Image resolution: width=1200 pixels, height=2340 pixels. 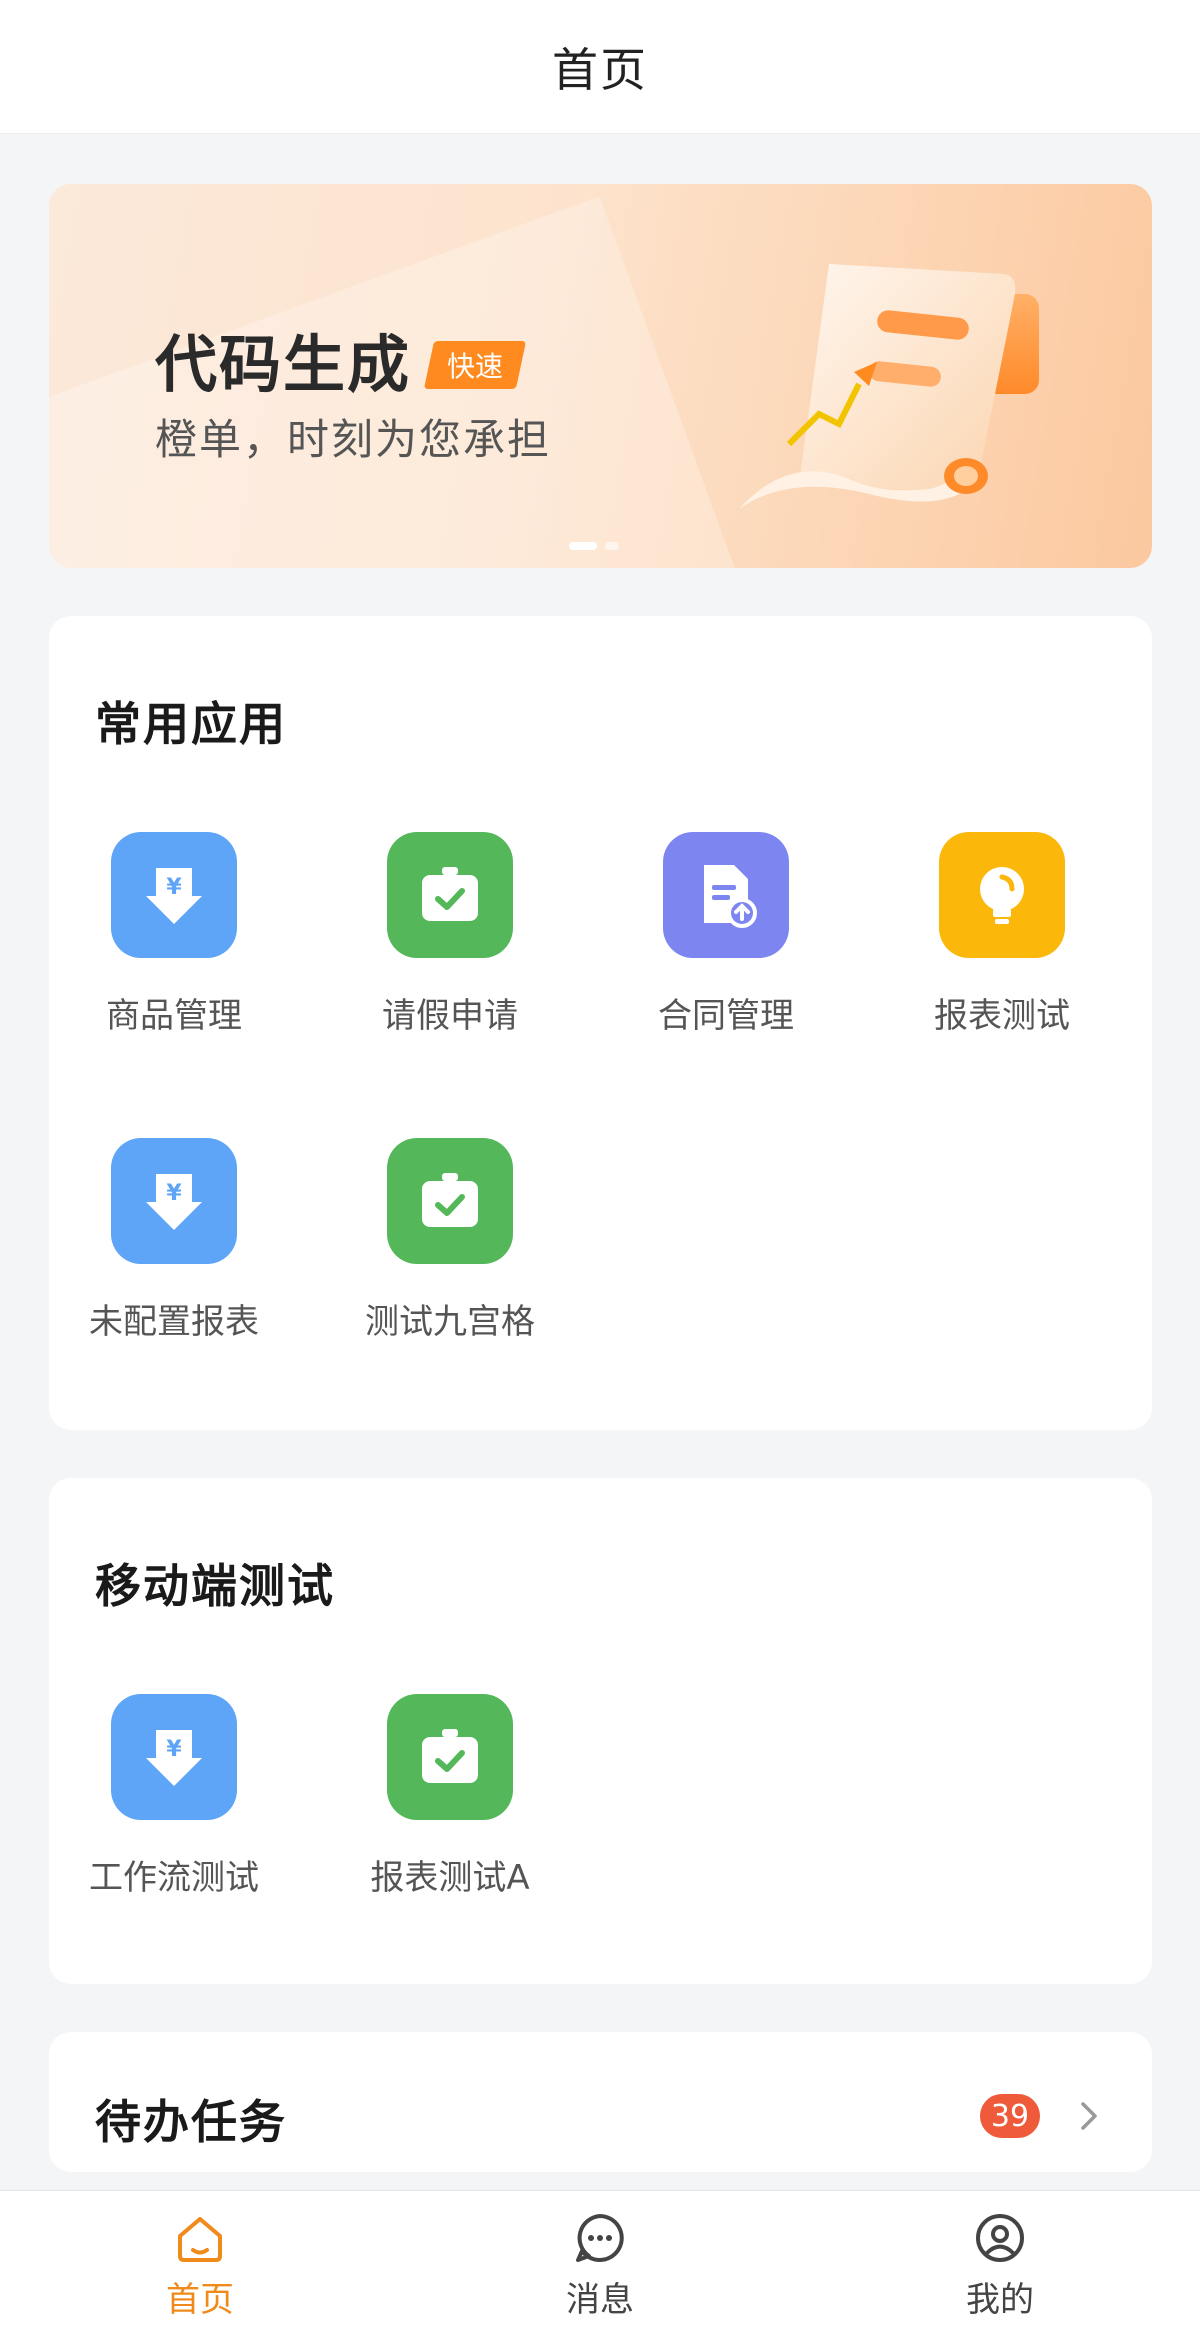 What do you see at coordinates (600, 2300) in the screenshot?
I see `tab-label: 消息` at bounding box center [600, 2300].